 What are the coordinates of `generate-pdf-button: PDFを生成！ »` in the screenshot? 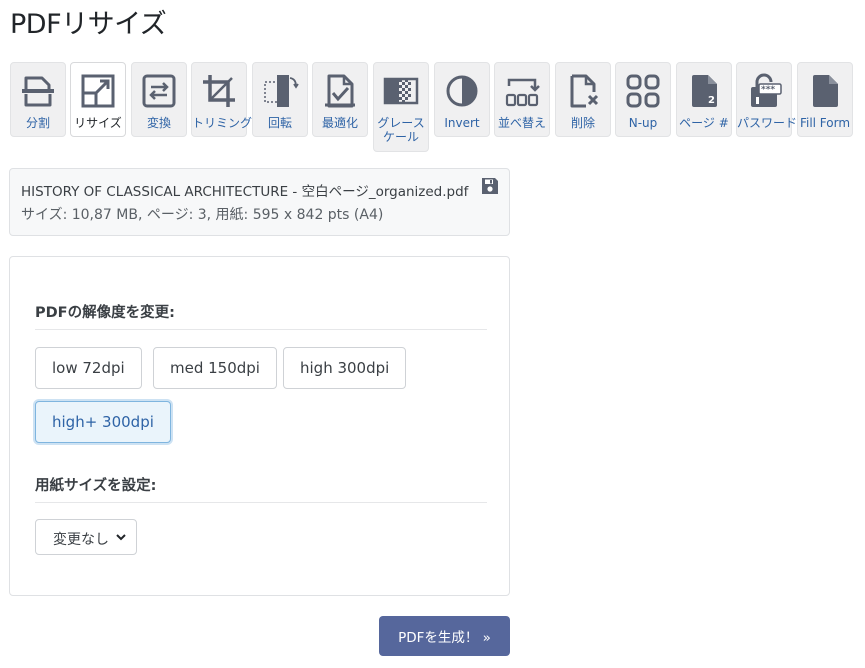 It's located at (444, 636).